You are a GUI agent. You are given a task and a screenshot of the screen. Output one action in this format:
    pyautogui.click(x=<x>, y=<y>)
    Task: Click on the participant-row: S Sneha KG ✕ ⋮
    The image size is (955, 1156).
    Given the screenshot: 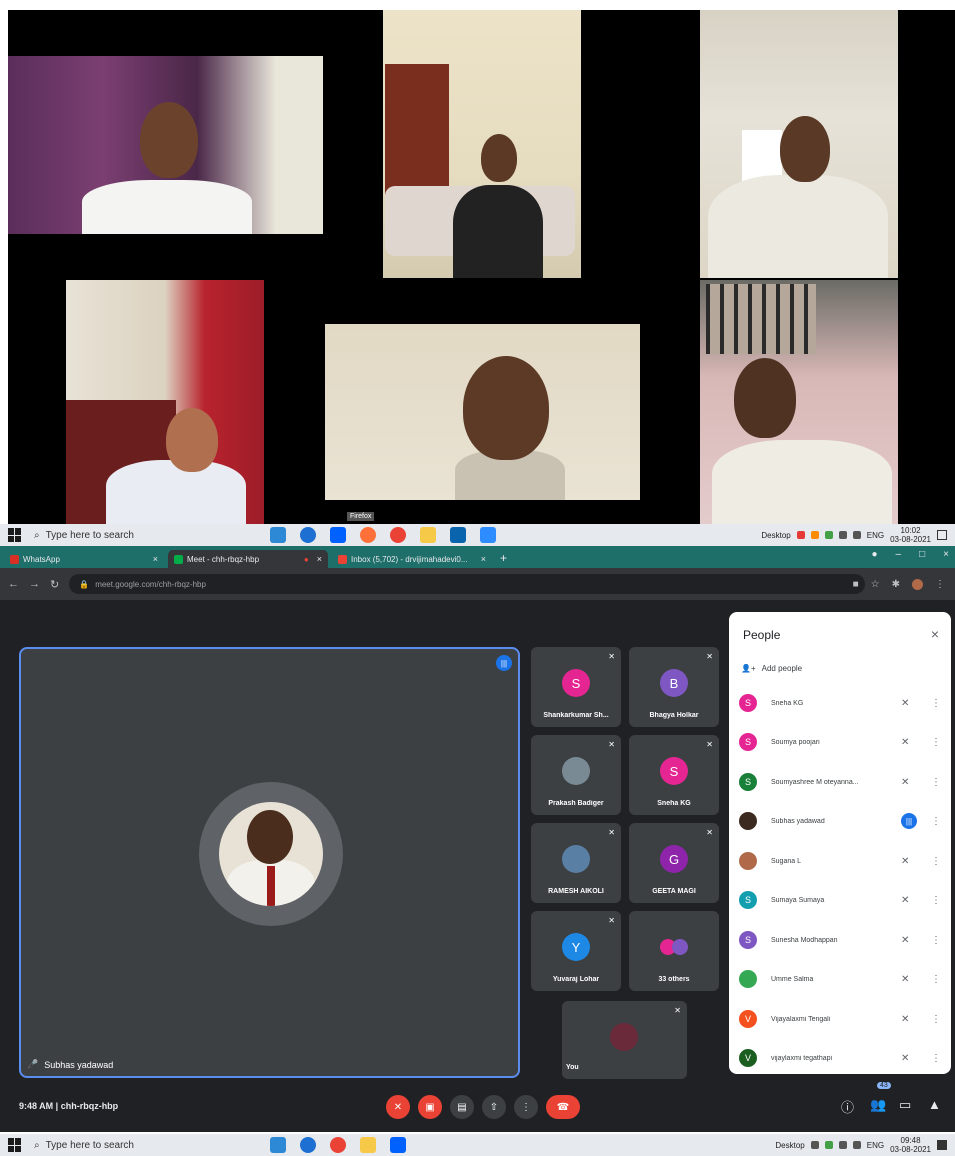 What is the action you would take?
    pyautogui.click(x=841, y=703)
    